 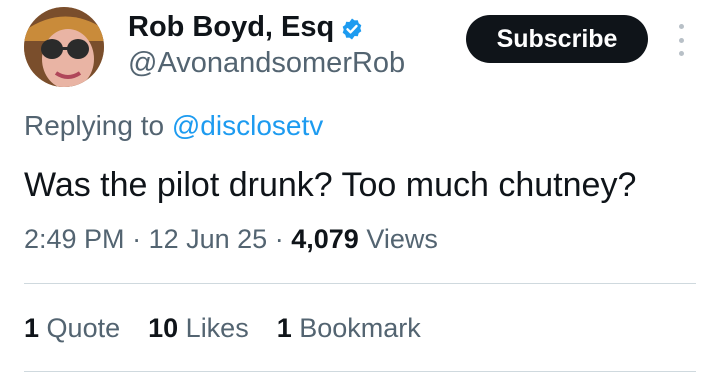 What do you see at coordinates (325, 239) in the screenshot?
I see `views-count: 4,079` at bounding box center [325, 239].